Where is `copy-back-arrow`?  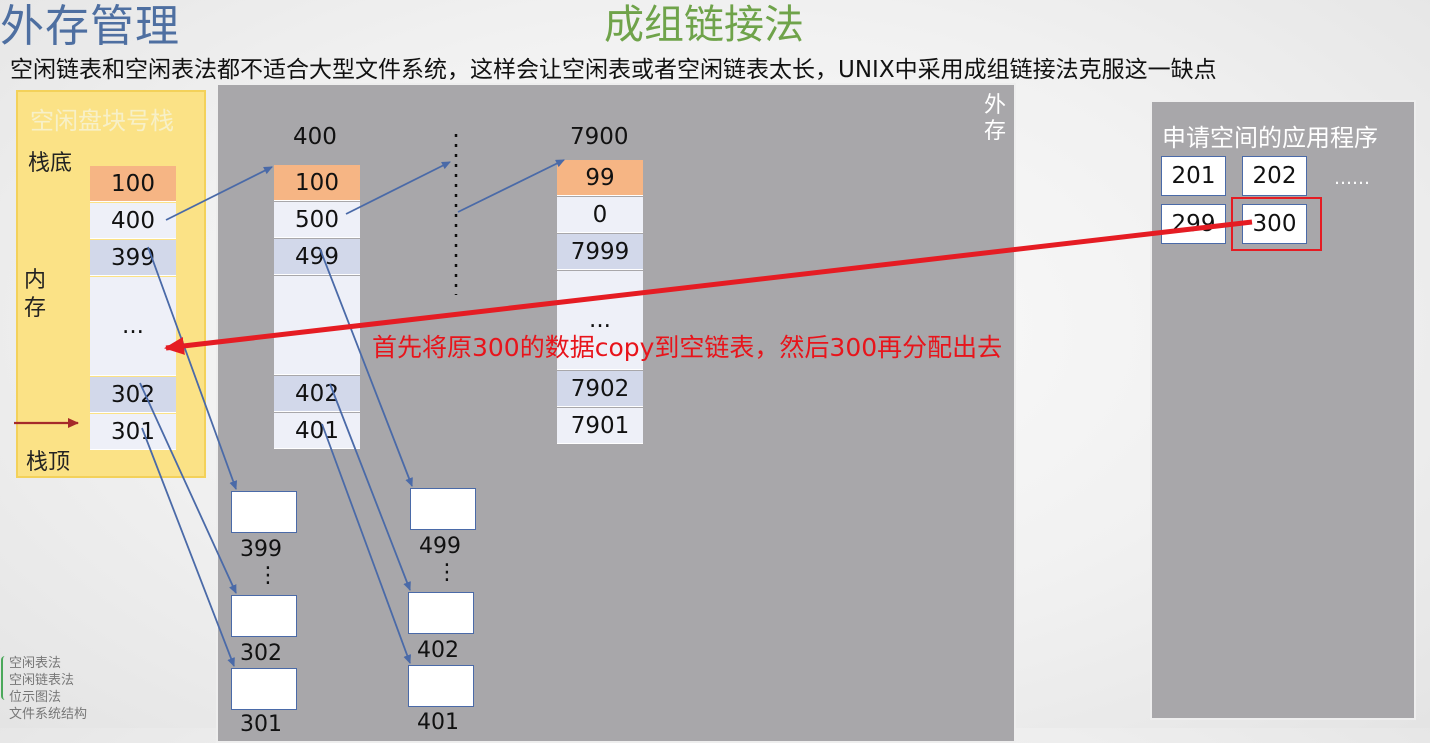
copy-back-arrow is located at coordinates (708, 287).